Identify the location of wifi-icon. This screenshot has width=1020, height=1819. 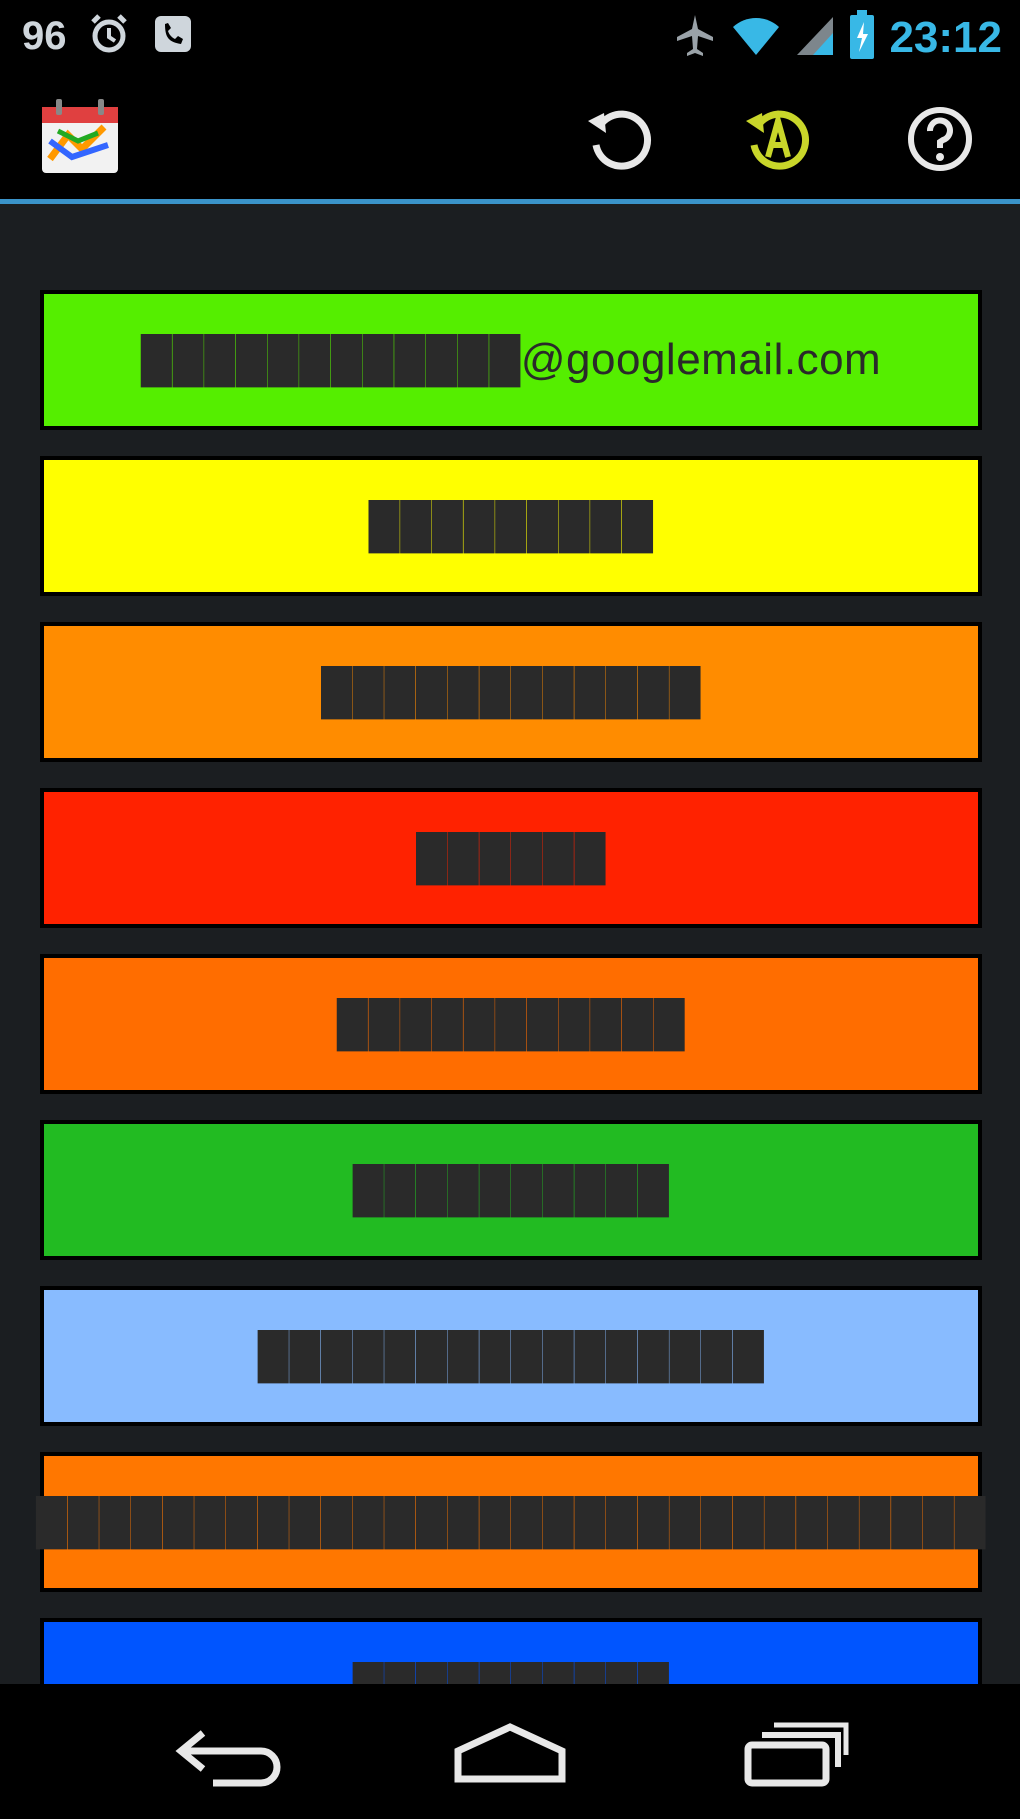
(756, 37).